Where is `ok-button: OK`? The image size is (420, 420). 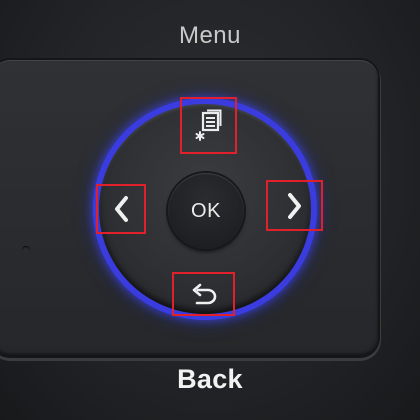
ok-button: OK is located at coordinates (206, 211).